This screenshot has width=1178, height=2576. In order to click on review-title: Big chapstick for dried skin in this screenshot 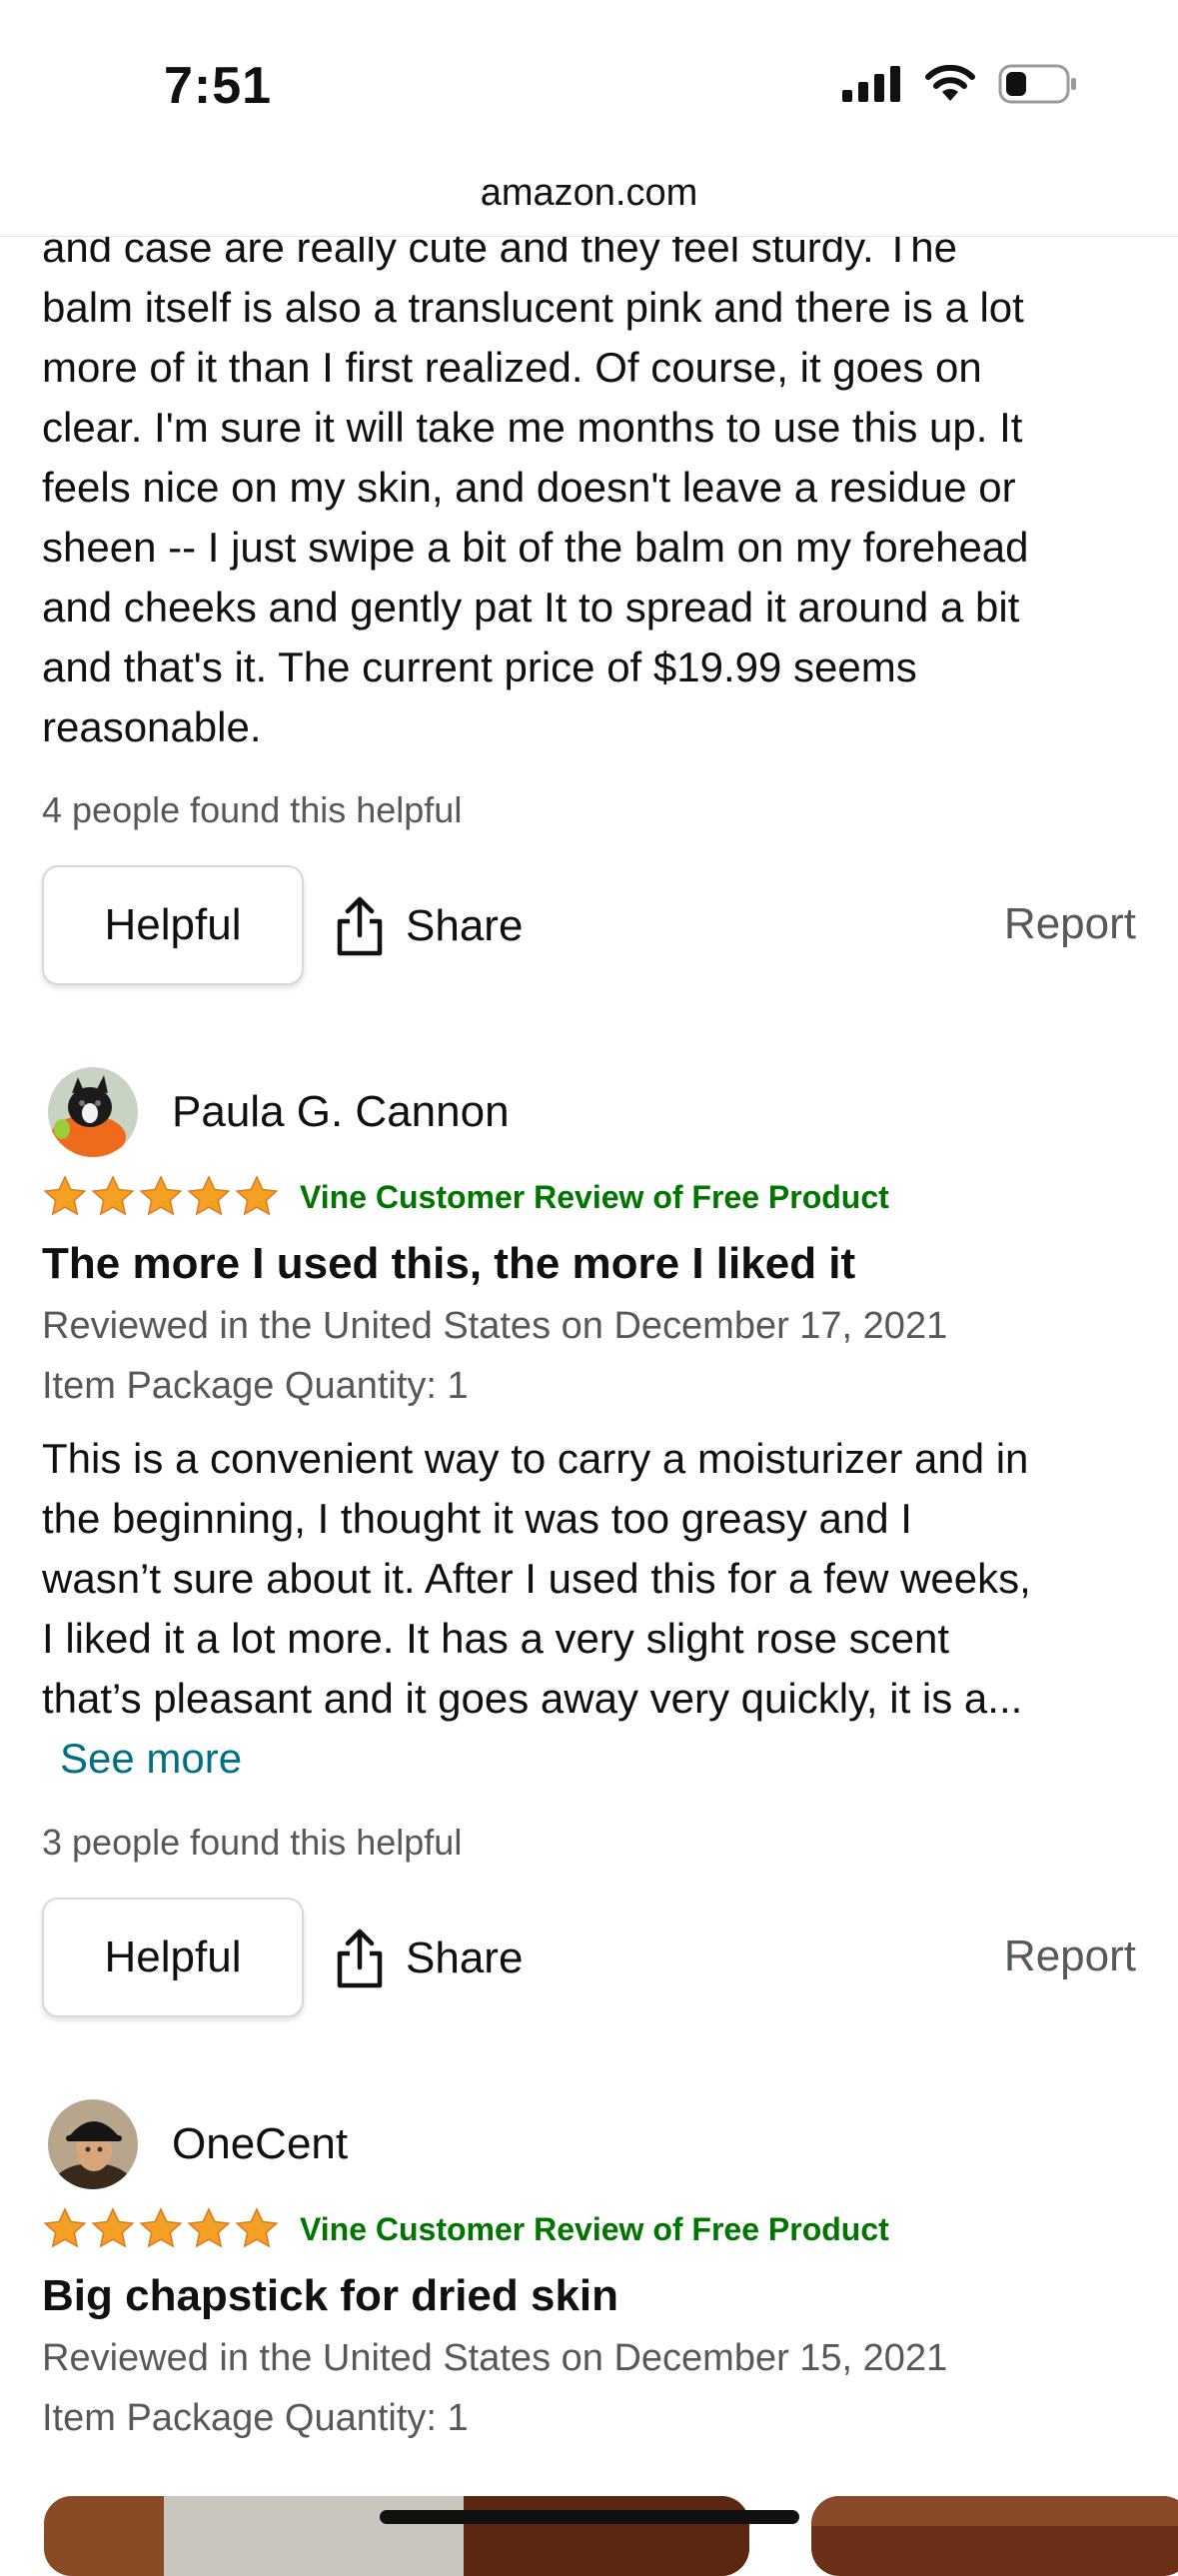, I will do `click(330, 2295)`.